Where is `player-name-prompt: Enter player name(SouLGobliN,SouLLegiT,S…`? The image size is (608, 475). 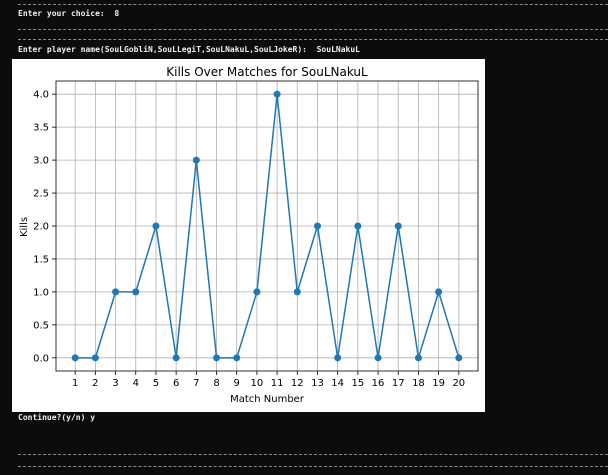 player-name-prompt: Enter player name(SouLGobliN,SouLLegiT,S… is located at coordinates (189, 49).